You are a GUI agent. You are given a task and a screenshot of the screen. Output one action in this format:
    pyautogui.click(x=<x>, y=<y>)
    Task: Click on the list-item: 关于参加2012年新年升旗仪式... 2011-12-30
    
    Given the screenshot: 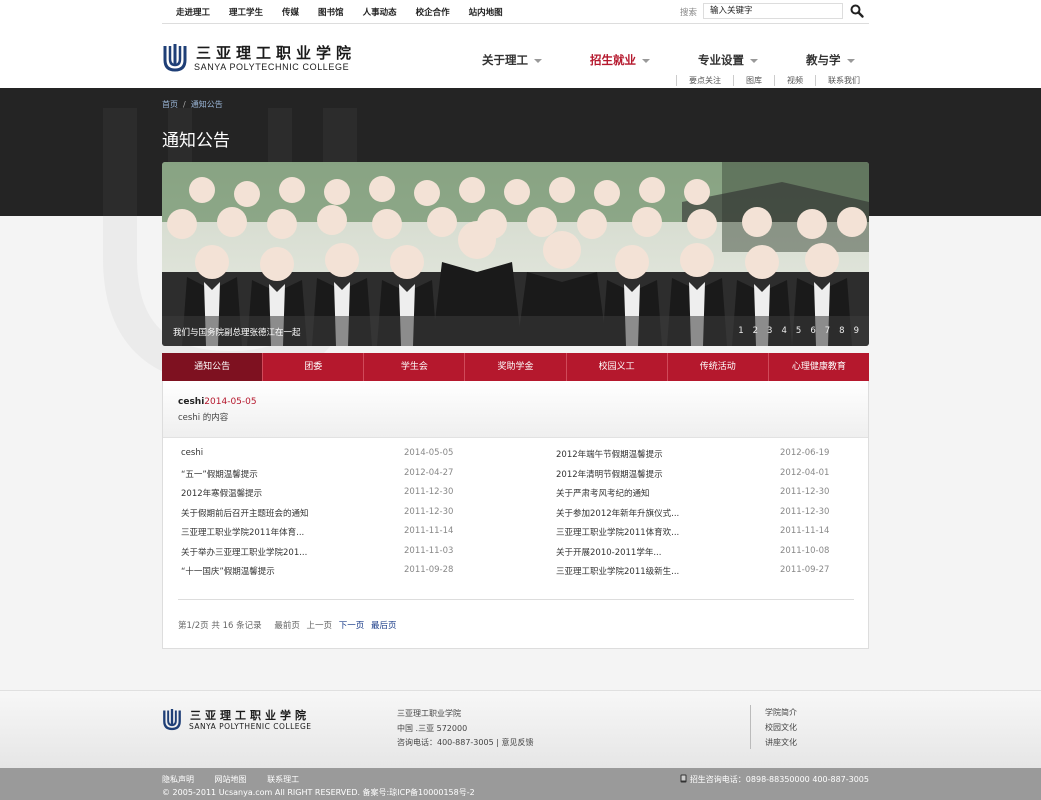 What is the action you would take?
    pyautogui.click(x=706, y=514)
    